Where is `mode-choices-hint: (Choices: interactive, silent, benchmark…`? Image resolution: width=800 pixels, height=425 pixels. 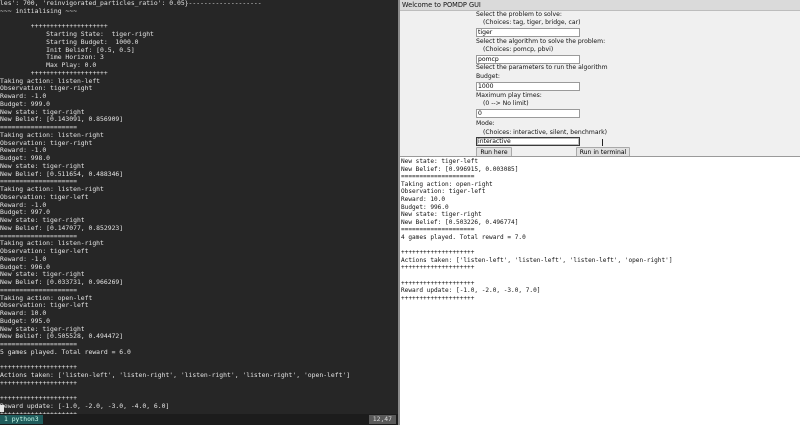
mode-choices-hint: (Choices: interactive, silent, benchmark… is located at coordinates (545, 132).